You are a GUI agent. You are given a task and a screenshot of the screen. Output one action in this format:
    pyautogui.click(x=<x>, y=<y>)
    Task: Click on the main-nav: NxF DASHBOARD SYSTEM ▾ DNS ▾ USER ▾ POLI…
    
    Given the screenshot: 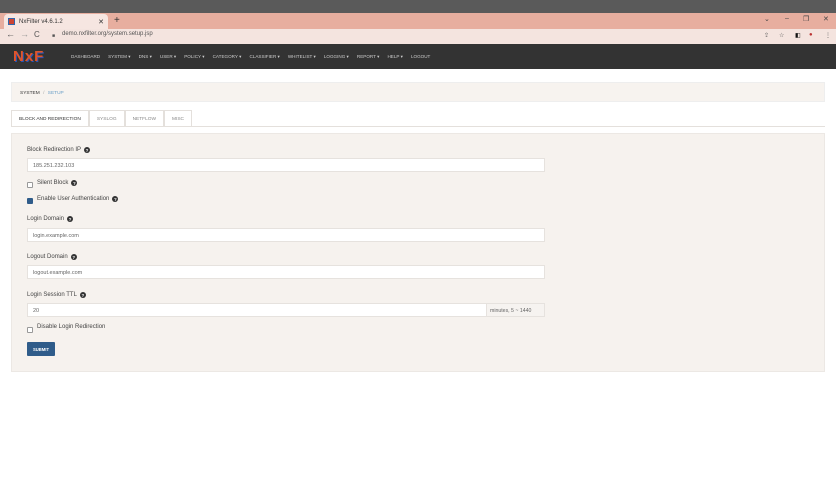 What is the action you would take?
    pyautogui.click(x=418, y=56)
    